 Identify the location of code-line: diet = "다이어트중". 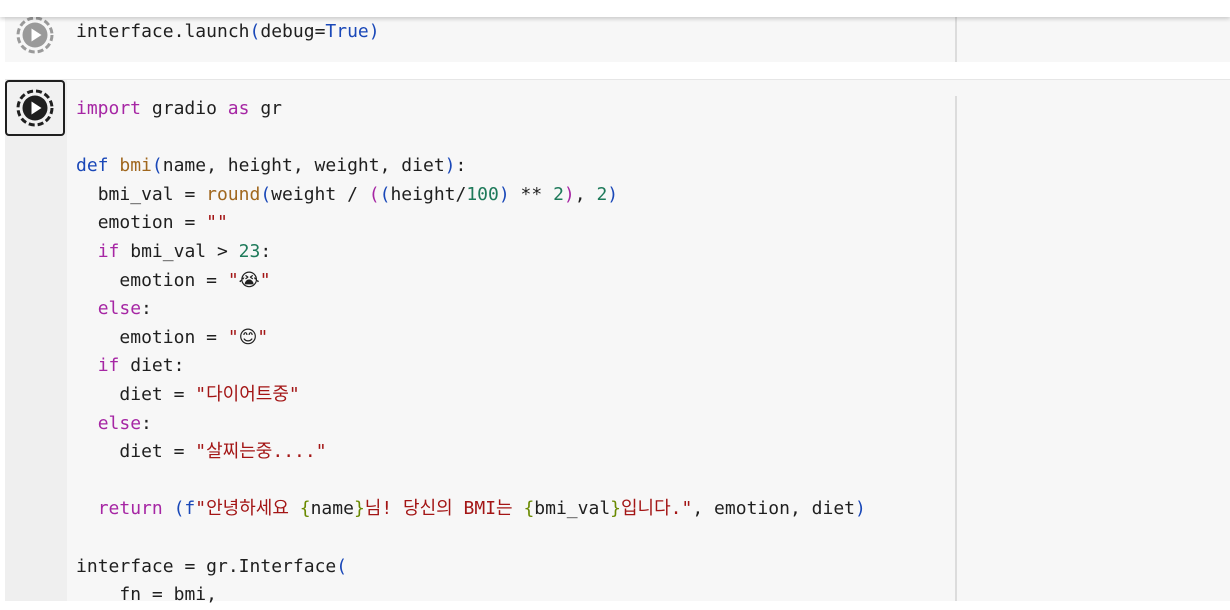
(209, 394).